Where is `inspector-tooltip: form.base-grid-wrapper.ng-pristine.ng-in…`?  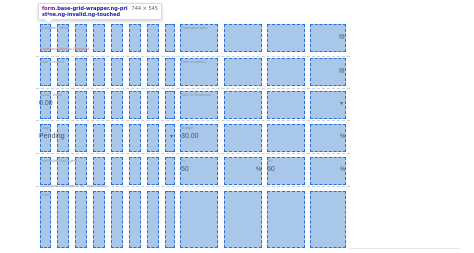 inspector-tooltip: form.base-grid-wrapper.ng-pristine.ng-in… is located at coordinates (100, 14).